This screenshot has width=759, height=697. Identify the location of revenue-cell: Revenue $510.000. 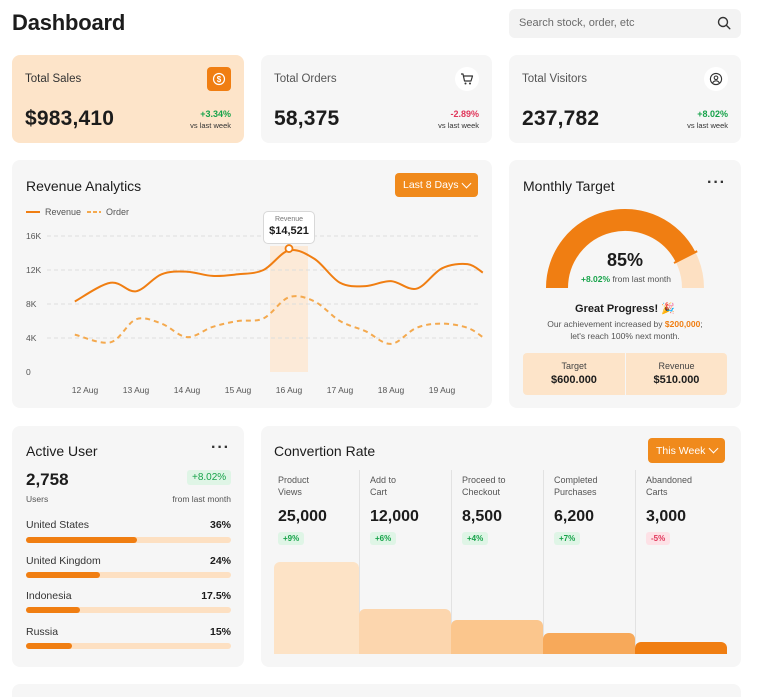
(676, 374).